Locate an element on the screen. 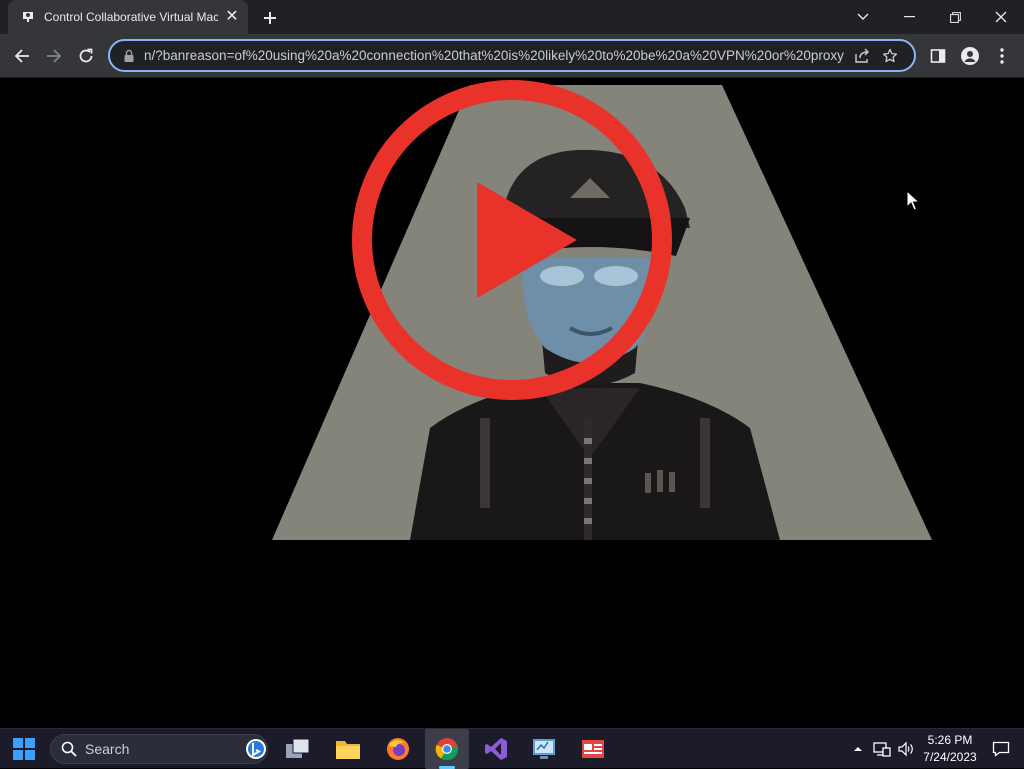 This screenshot has width=1024, height=769. tab-search-button is located at coordinates (863, 17).